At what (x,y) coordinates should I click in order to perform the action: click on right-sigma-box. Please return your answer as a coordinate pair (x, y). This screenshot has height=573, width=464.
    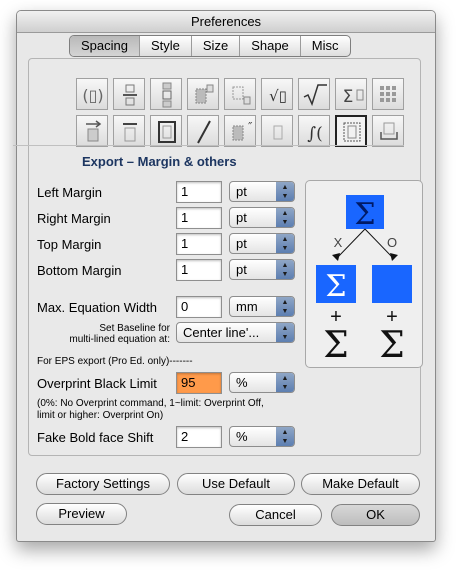
    Looking at the image, I should click on (392, 284).